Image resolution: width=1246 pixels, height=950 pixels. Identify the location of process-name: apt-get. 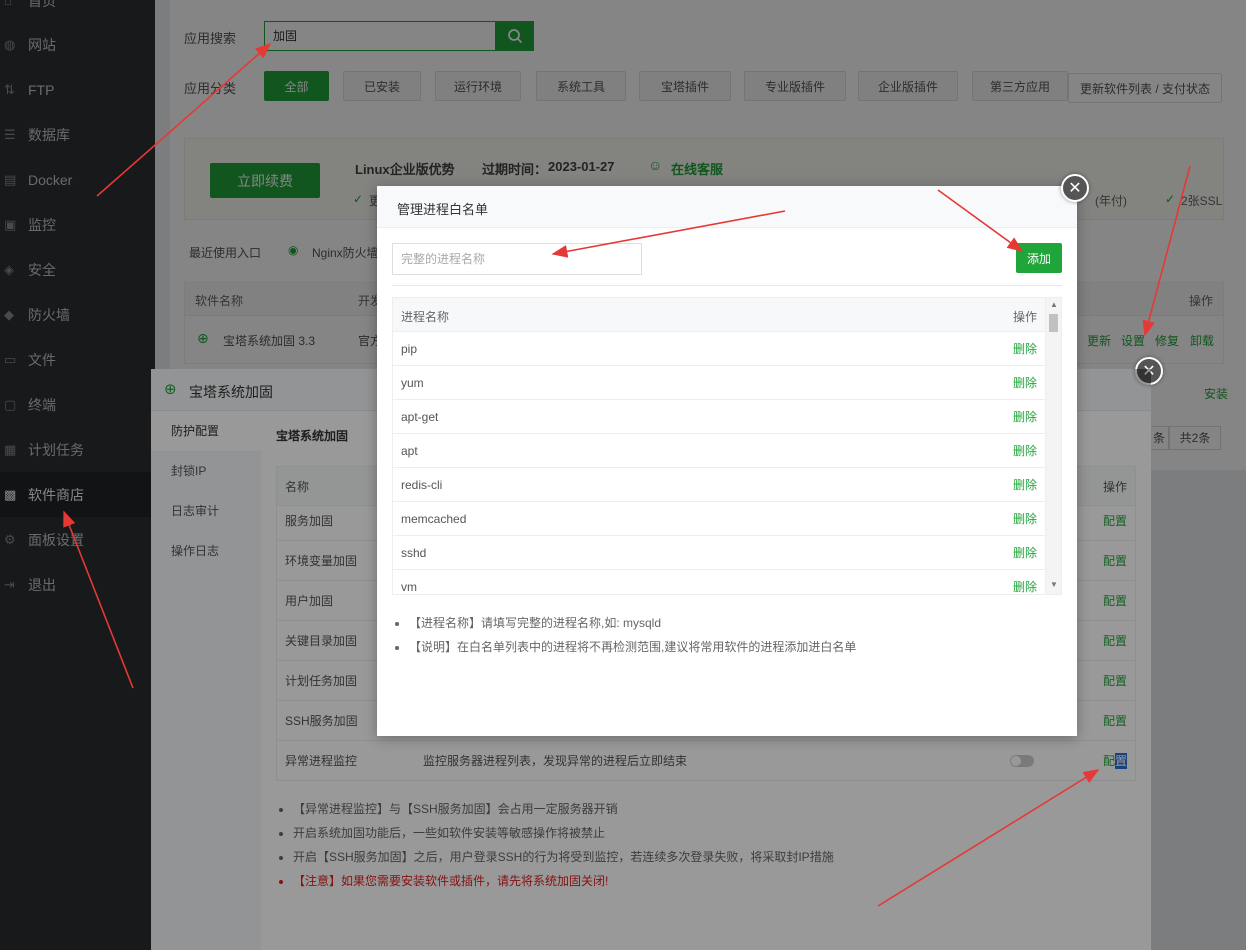
(420, 417).